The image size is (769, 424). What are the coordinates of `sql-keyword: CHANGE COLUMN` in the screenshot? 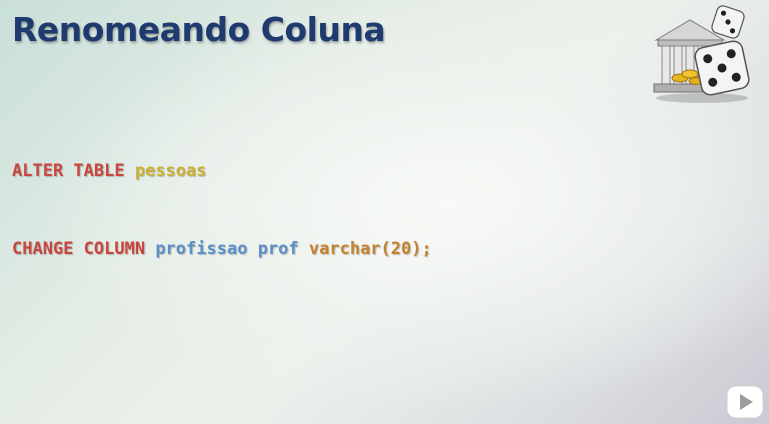 It's located at (79, 249).